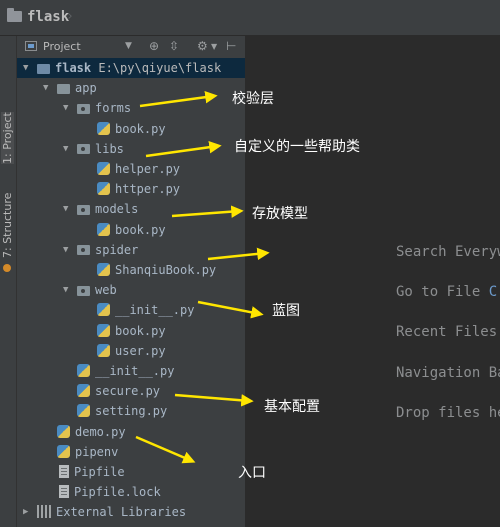 Image resolution: width=500 pixels, height=527 pixels. I want to click on editor-hint: Recent Files, so click(446, 332).